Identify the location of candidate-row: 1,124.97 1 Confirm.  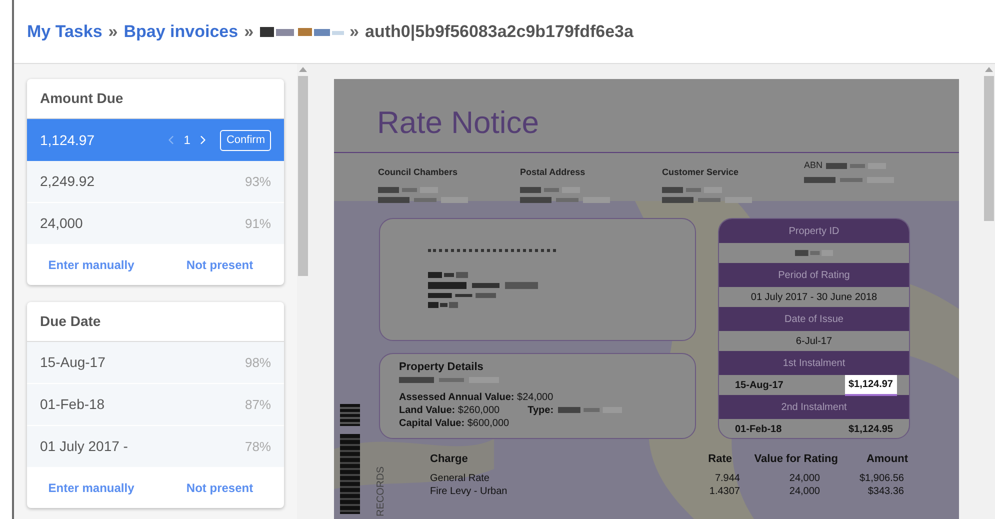
(155, 140).